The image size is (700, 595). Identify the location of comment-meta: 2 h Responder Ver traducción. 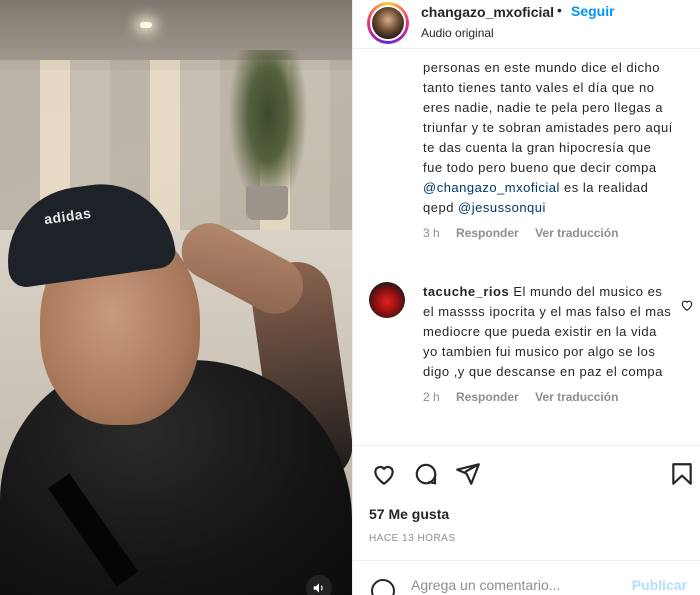
(548, 397).